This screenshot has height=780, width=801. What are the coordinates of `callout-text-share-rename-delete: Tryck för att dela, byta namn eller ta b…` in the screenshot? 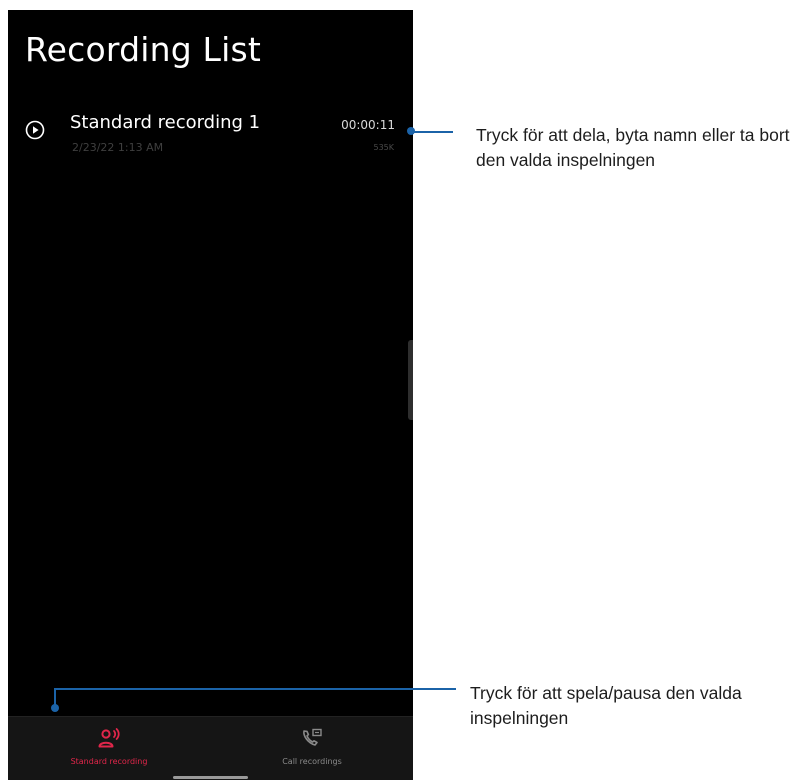 It's located at (633, 147).